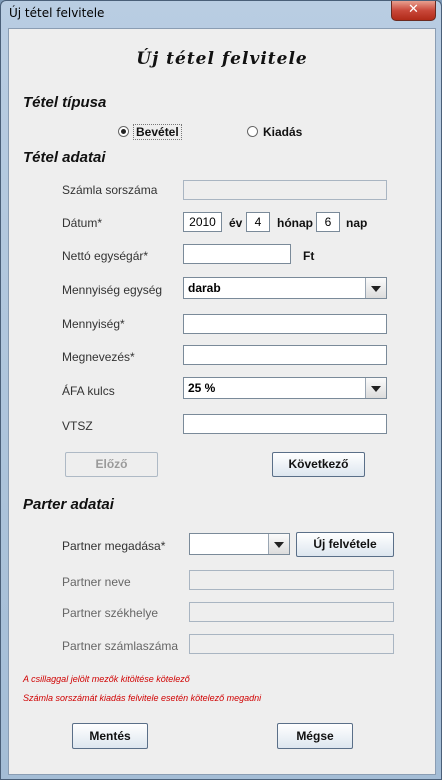 The width and height of the screenshot is (442, 780). Describe the element at coordinates (285, 388) in the screenshot. I see `vat-rate-select: 25 %` at that location.